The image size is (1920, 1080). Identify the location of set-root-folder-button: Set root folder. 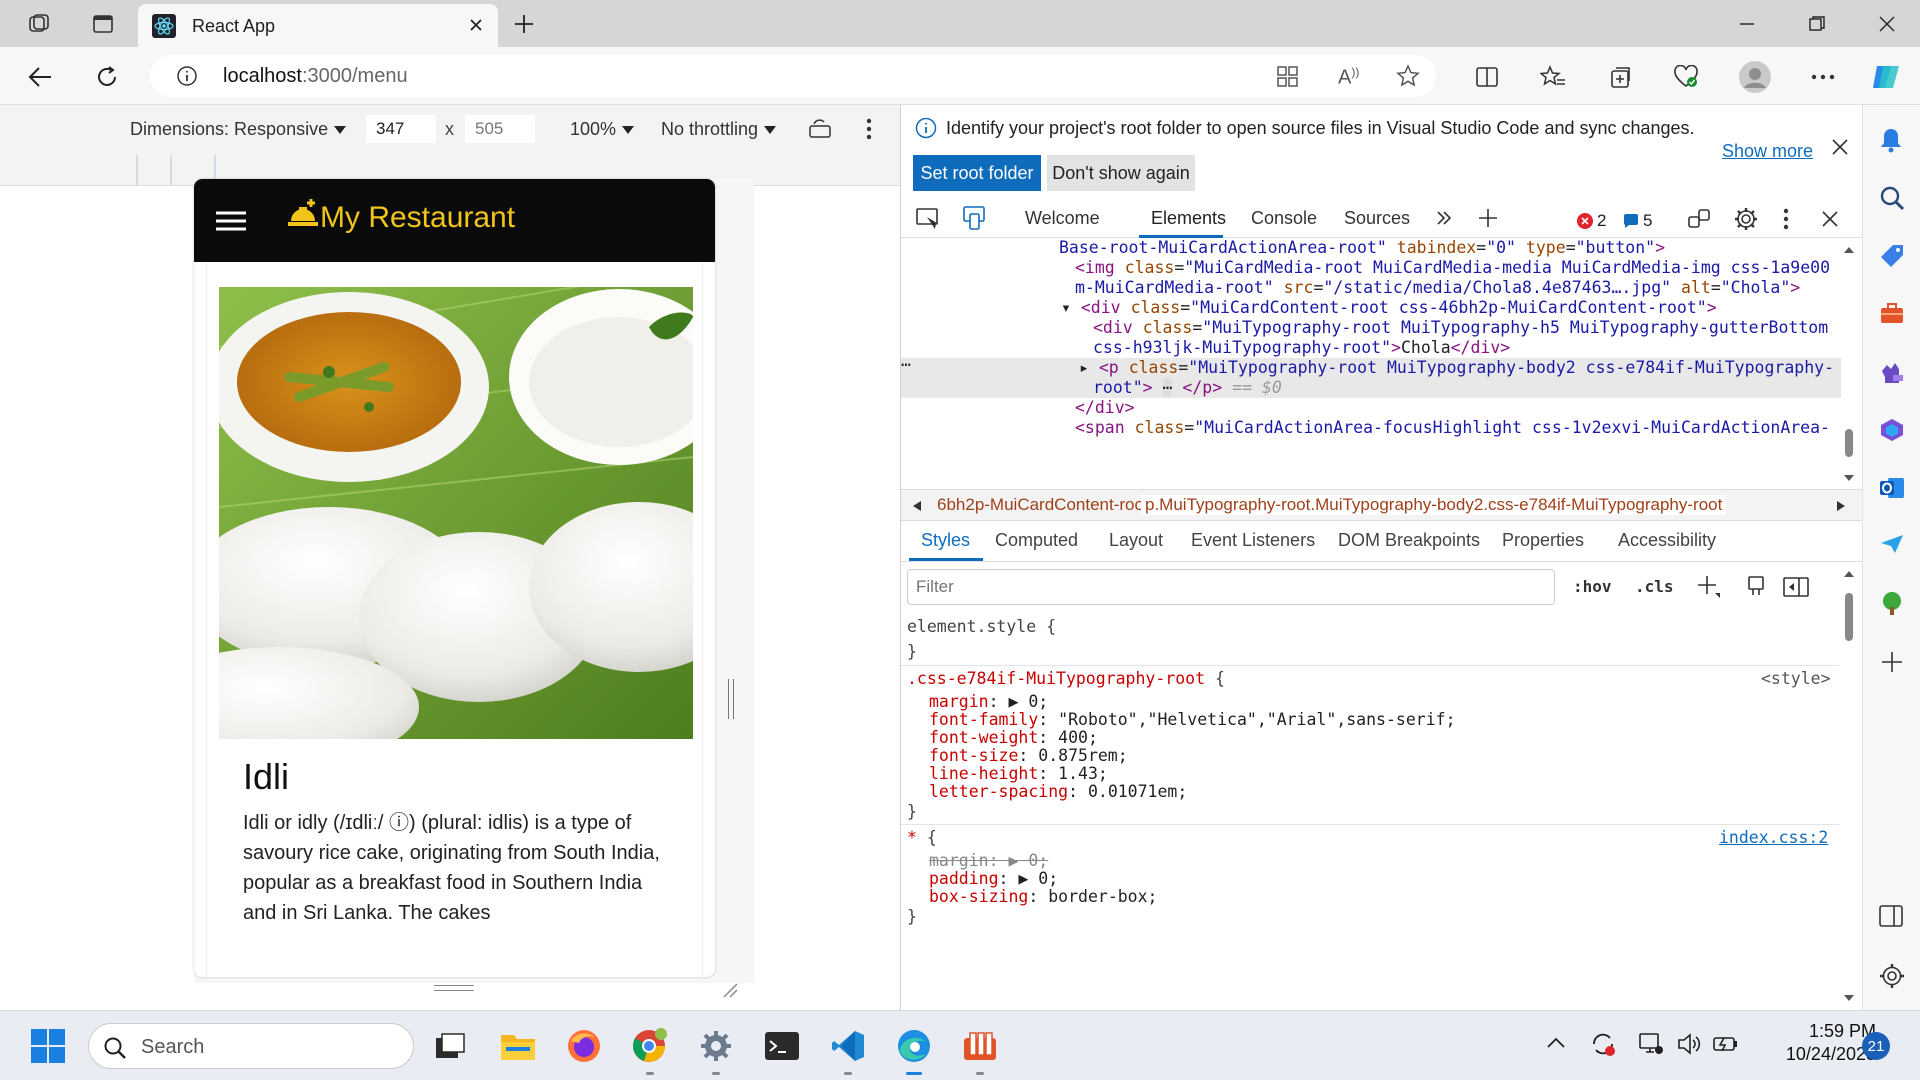
(977, 173).